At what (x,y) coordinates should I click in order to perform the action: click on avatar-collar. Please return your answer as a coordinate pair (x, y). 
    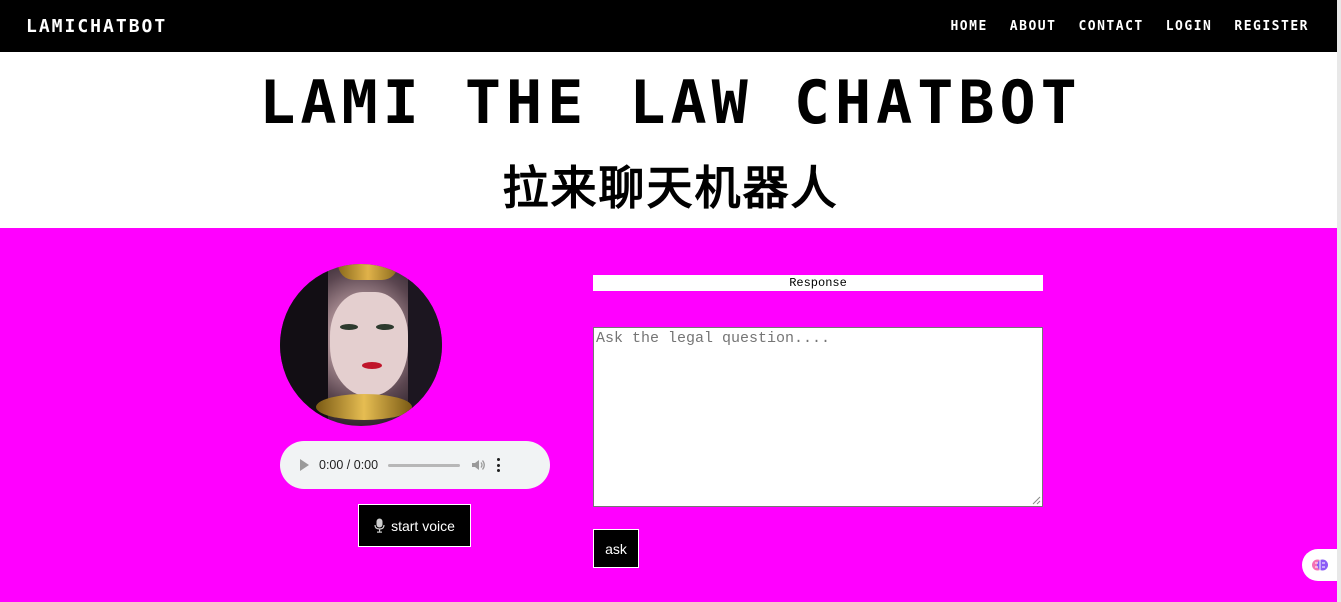
    Looking at the image, I should click on (364, 407).